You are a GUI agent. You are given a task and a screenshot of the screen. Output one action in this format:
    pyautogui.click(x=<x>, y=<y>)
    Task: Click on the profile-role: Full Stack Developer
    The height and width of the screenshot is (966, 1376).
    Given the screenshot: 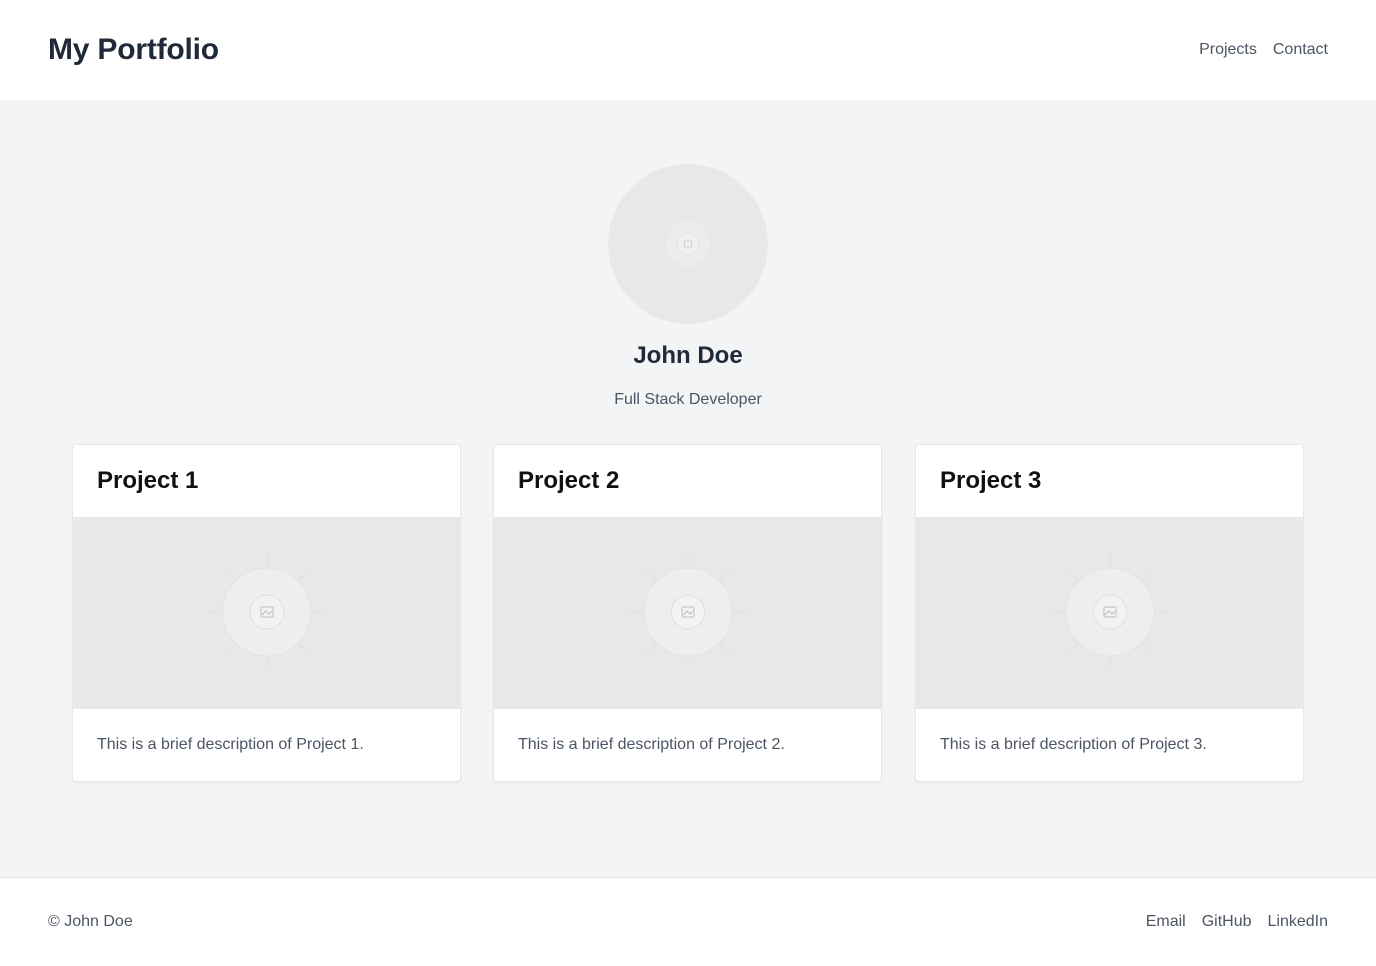 What is the action you would take?
    pyautogui.click(x=688, y=399)
    